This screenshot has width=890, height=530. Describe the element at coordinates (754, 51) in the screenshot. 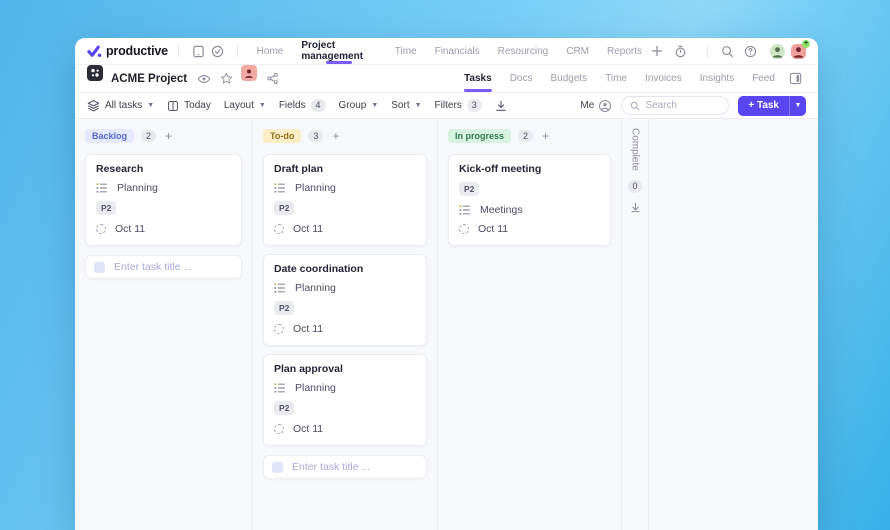

I see `help-icon` at that location.